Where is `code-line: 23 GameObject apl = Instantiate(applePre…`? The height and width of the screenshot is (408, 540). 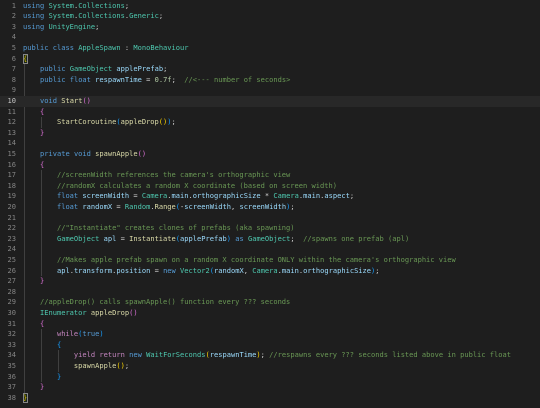
code-line: 23 GameObject apl = Instantiate(applePre… is located at coordinates (270, 239).